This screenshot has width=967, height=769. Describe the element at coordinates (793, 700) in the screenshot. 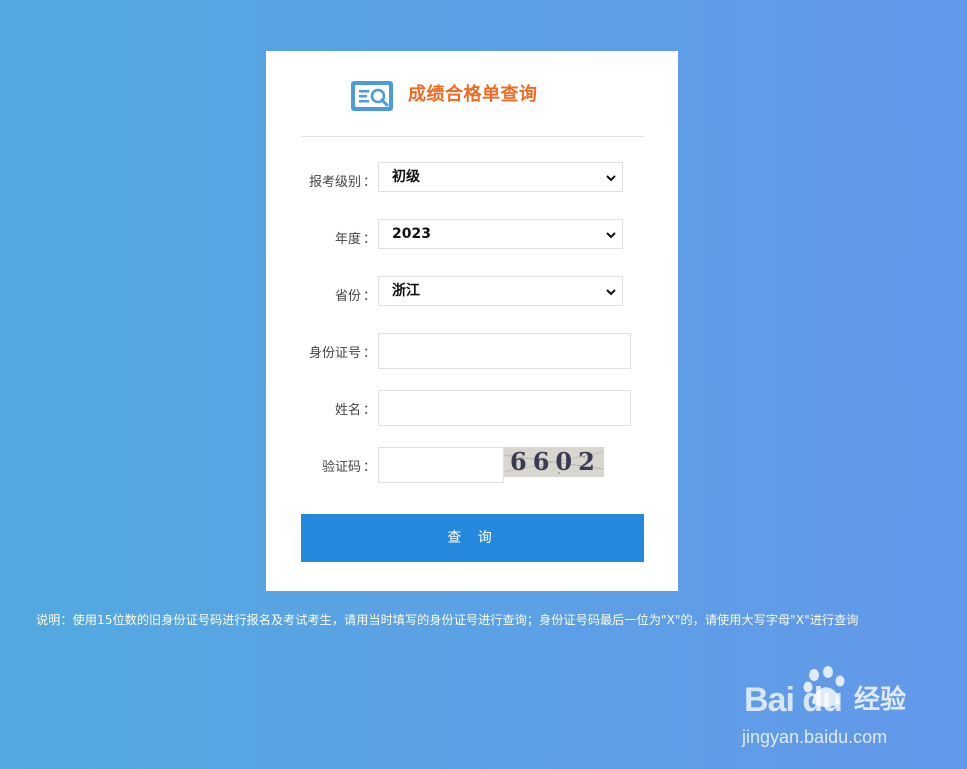

I see `watermark-brand: Bai du` at that location.